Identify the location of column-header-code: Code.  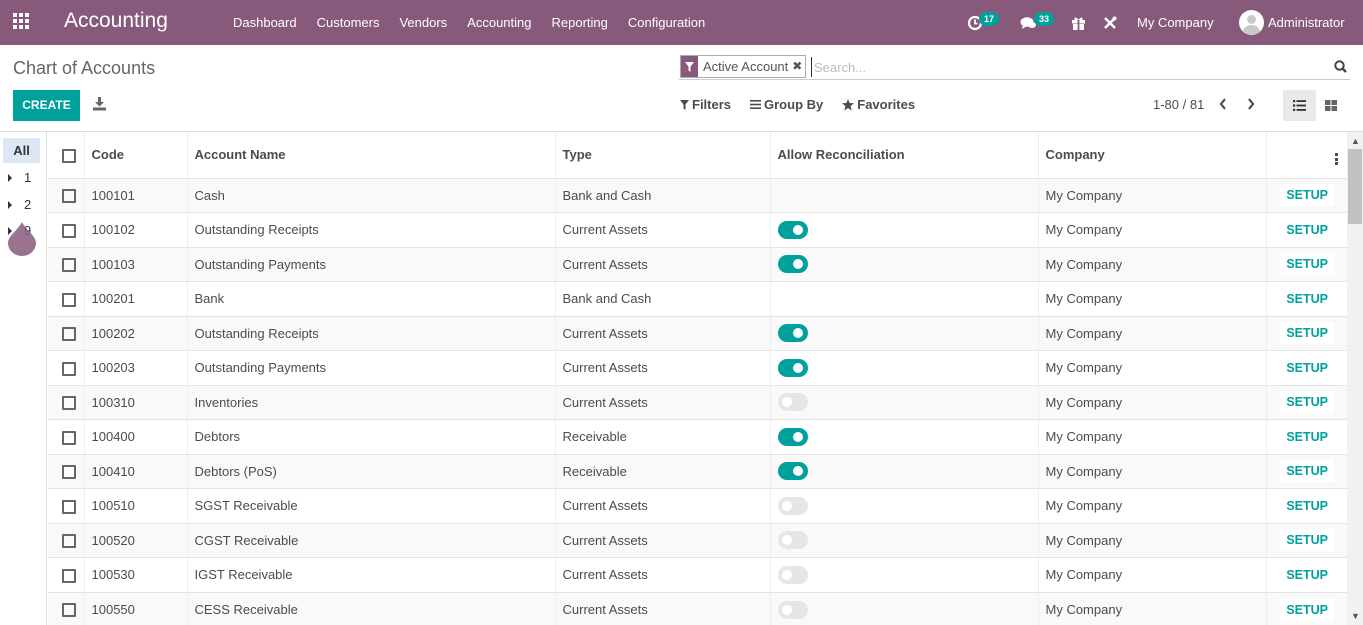
(135, 155).